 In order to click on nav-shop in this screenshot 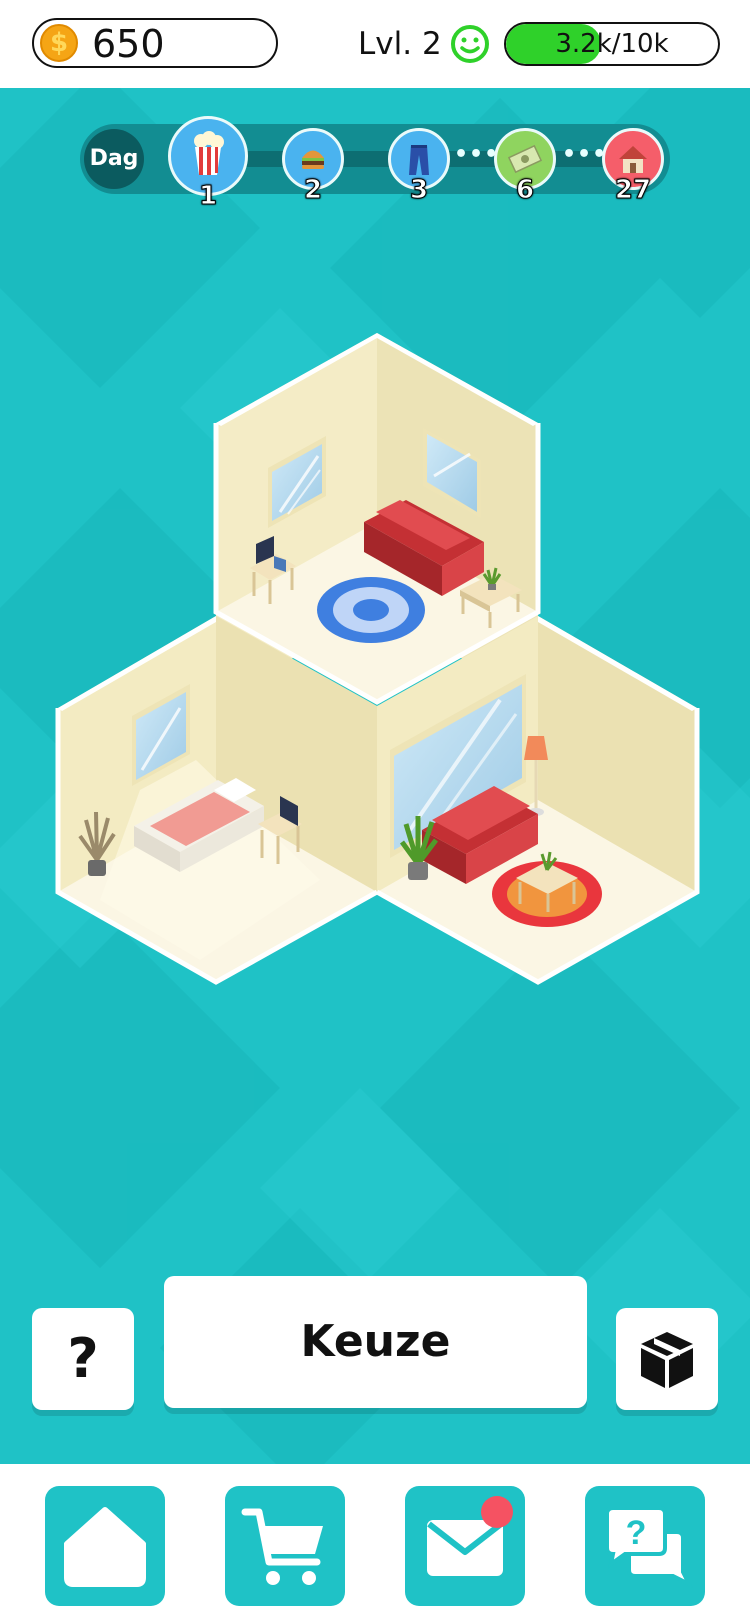, I will do `click(285, 1546)`.